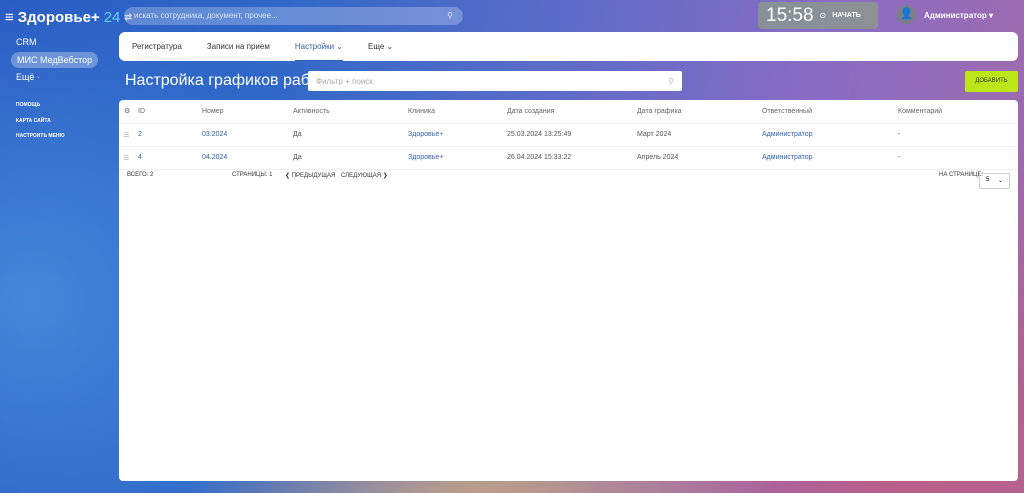 The image size is (1024, 493). Describe the element at coordinates (380, 46) in the screenshot. I see `tab-more: Еще ⌄` at that location.